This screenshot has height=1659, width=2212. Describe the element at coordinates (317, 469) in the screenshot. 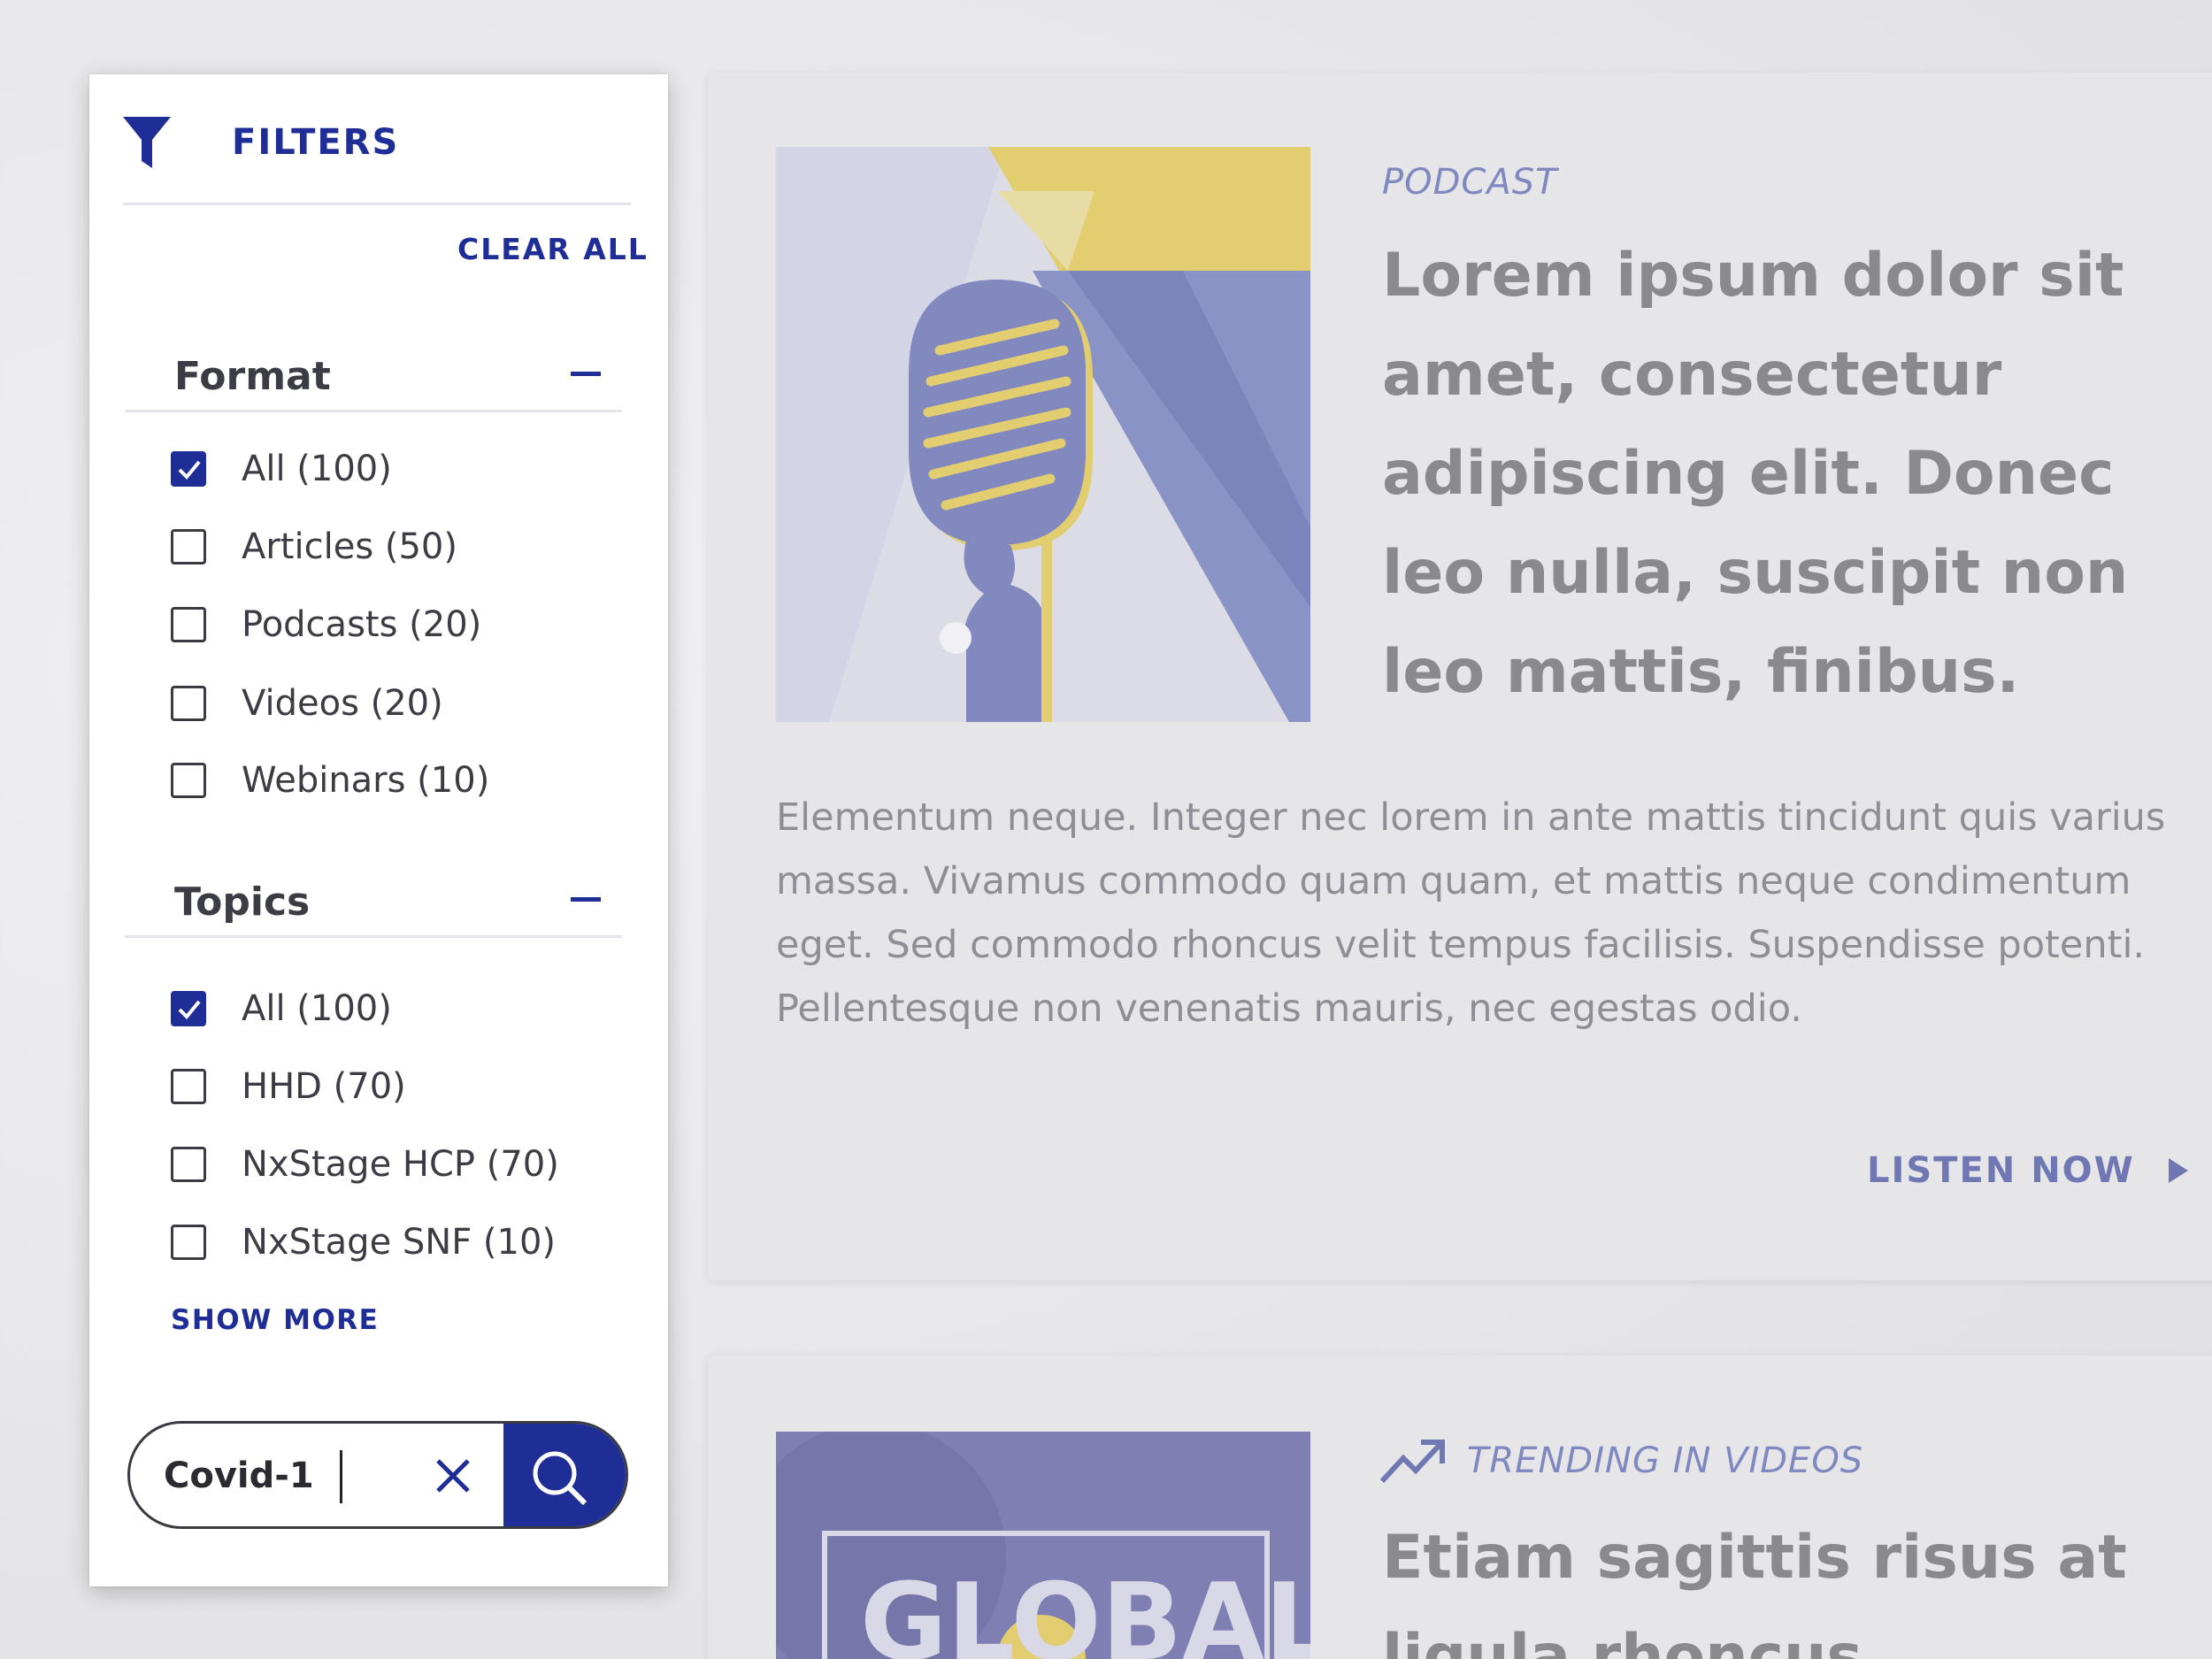

I see `format-option-label: All (100)` at that location.